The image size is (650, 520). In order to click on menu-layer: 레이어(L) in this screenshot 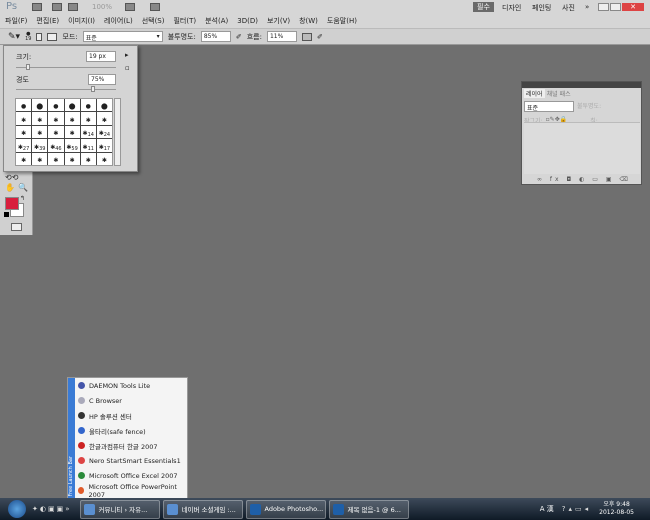, I will do `click(118, 21)`.